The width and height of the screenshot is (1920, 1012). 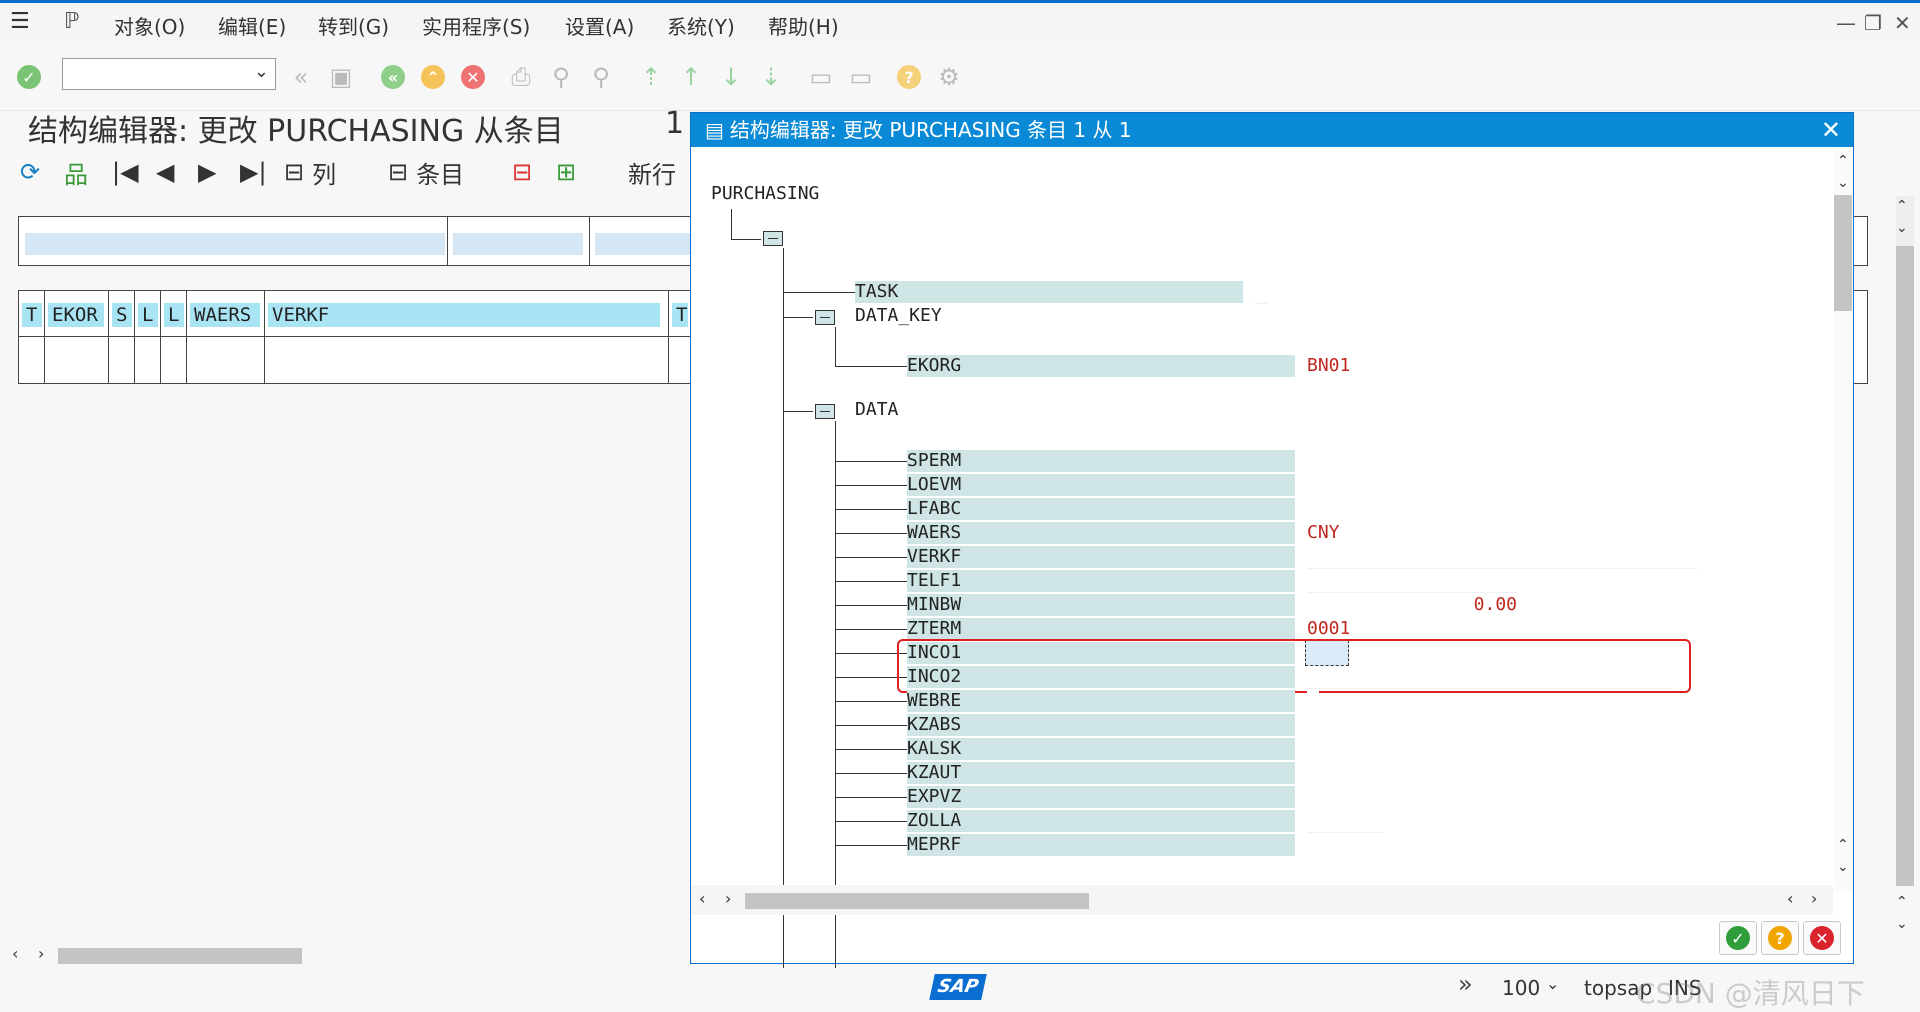 What do you see at coordinates (180, 956) in the screenshot?
I see `main-horizontal-scroll-thumb` at bounding box center [180, 956].